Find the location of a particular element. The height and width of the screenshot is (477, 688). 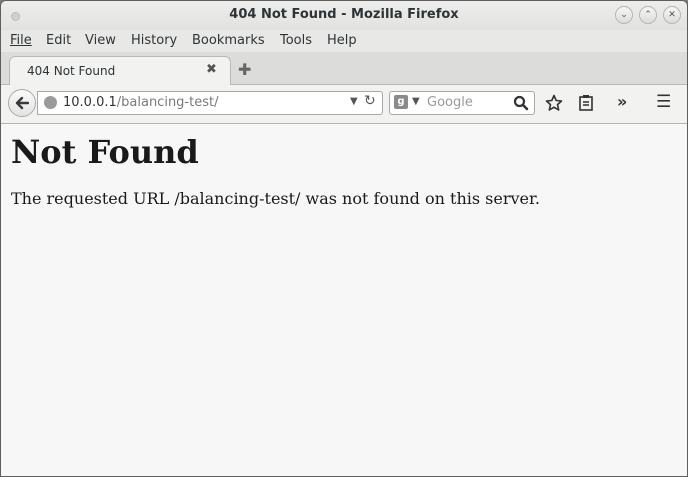

back-button is located at coordinates (22, 103).